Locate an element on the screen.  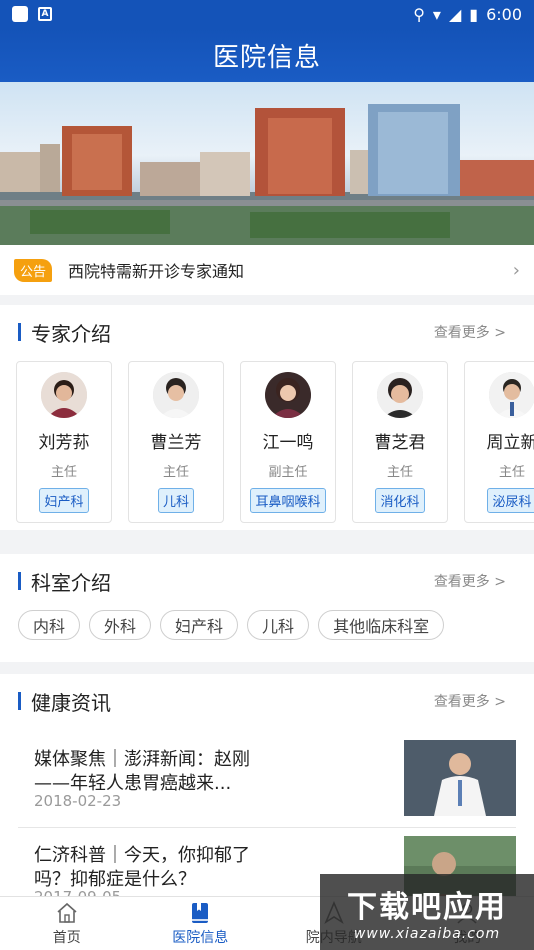
status-bar: A ⚲ ▾ ◢ ▮ 6:00 is located at coordinates (267, 14).